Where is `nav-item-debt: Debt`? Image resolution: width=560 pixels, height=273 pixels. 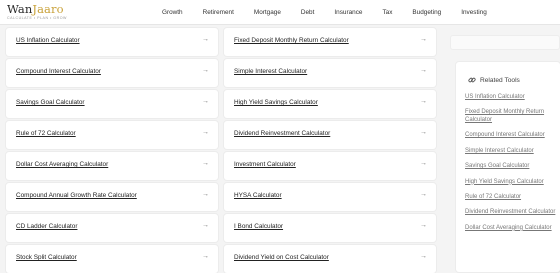
nav-item-debt: Debt is located at coordinates (308, 12).